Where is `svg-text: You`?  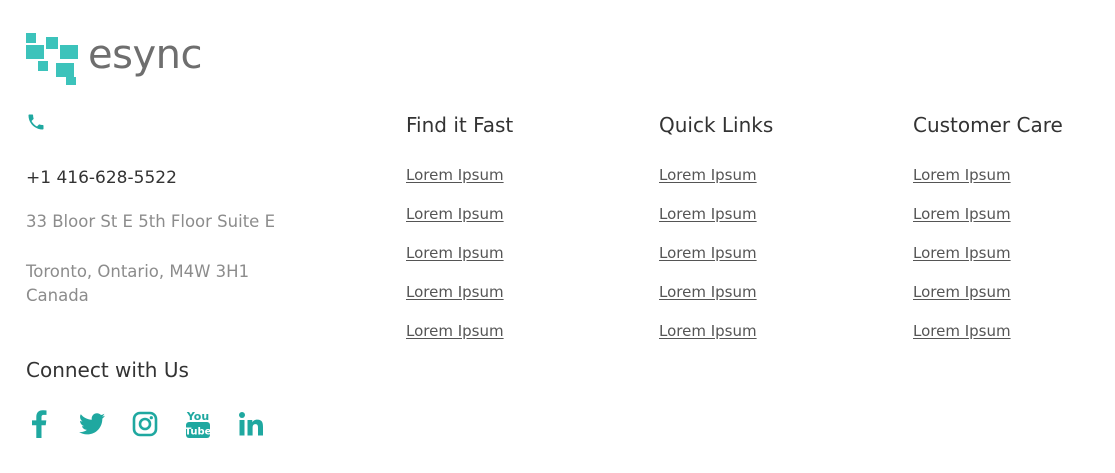
svg-text: You is located at coordinates (197, 416).